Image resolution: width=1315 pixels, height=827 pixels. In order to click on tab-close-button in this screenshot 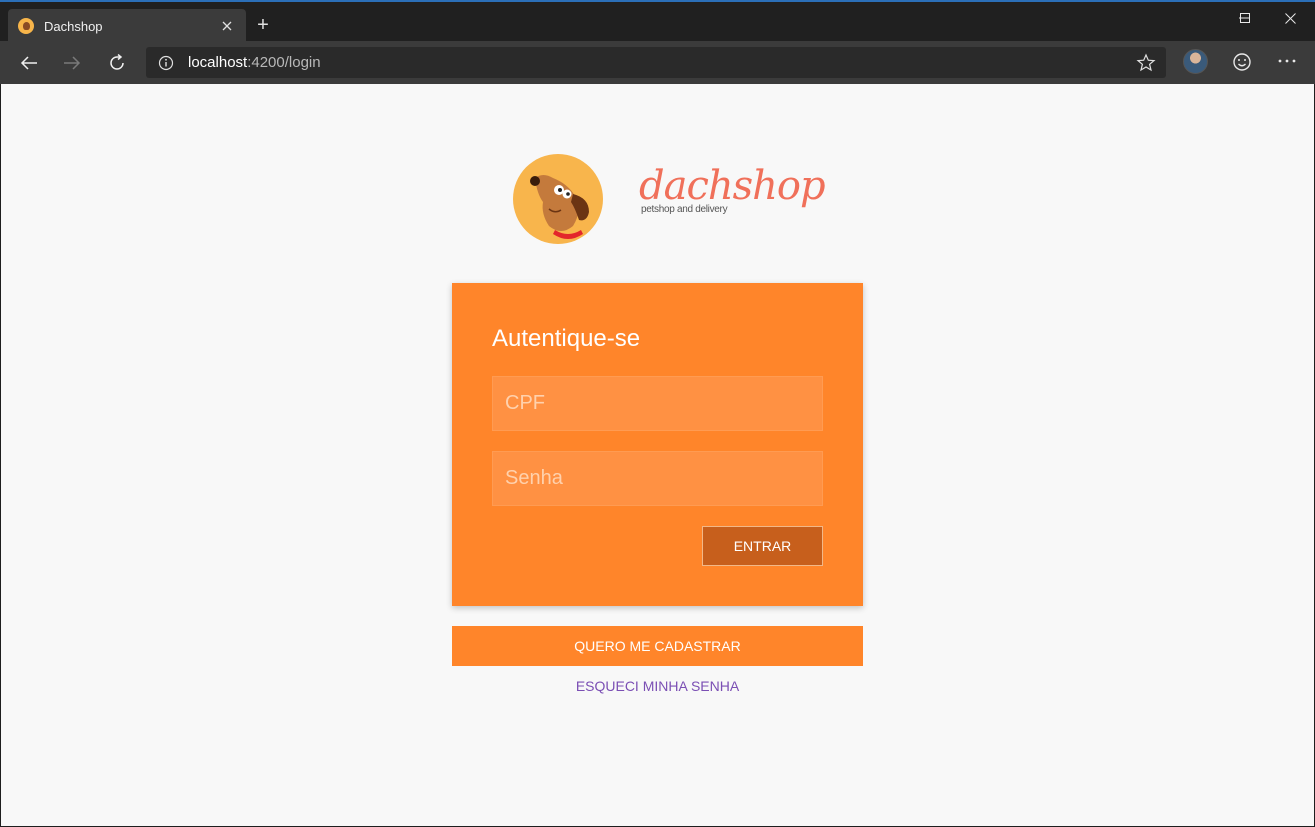, I will do `click(227, 26)`.